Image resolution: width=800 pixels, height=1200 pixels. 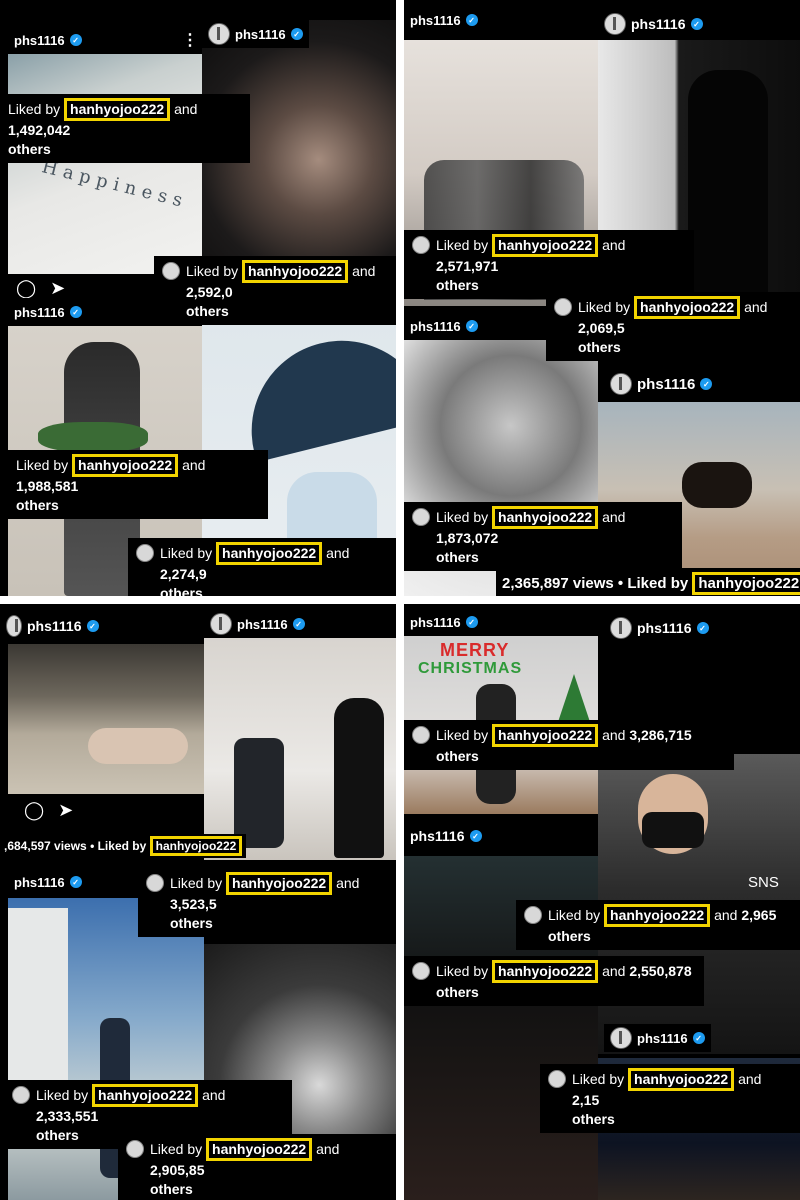 I want to click on like-count: 2,15, so click(x=586, y=1100).